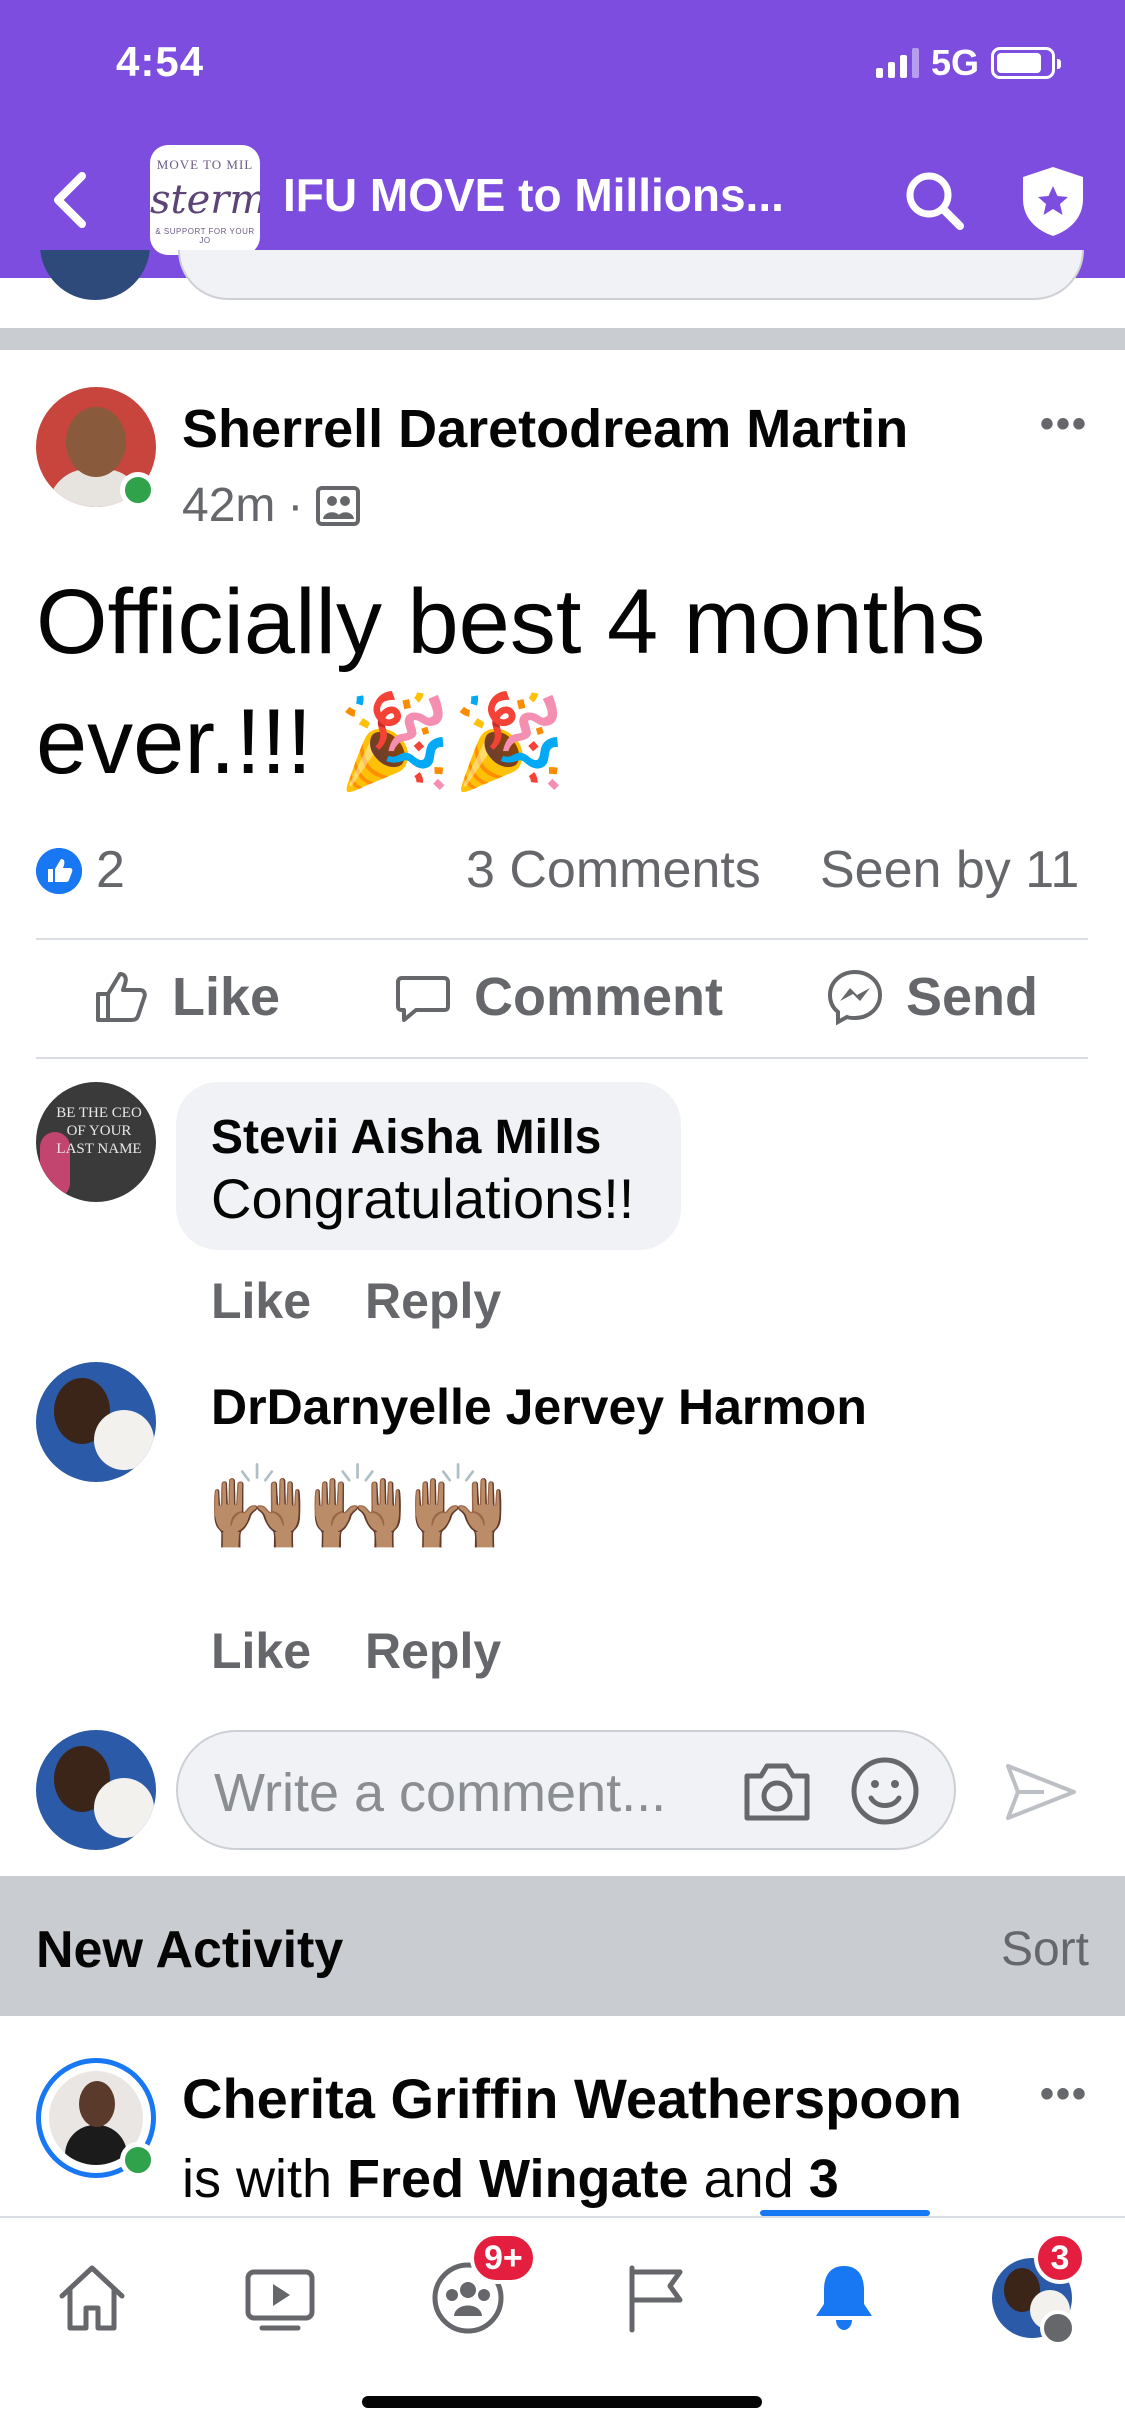 Image resolution: width=1125 pixels, height=2436 pixels. Describe the element at coordinates (824, 2179) in the screenshot. I see `tagged-others-count: 3` at that location.